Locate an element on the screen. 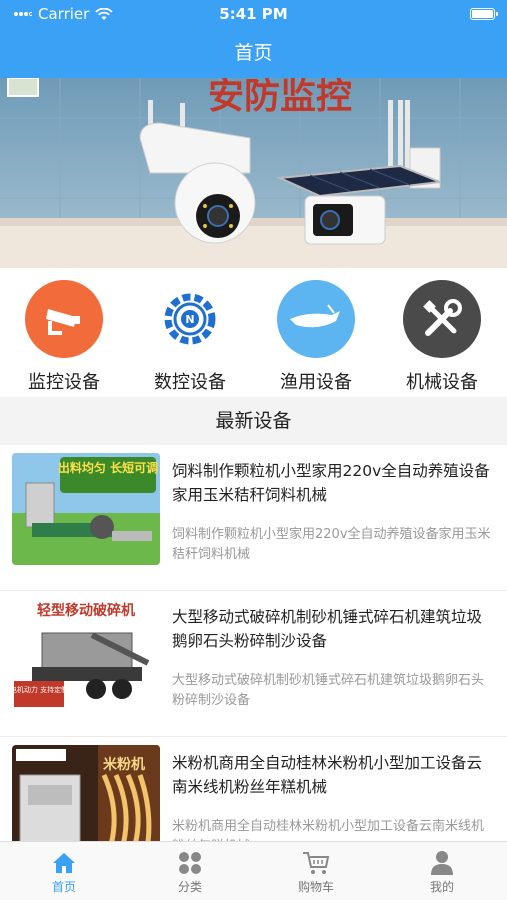 The image size is (507, 900). cart-icon is located at coordinates (316, 863).